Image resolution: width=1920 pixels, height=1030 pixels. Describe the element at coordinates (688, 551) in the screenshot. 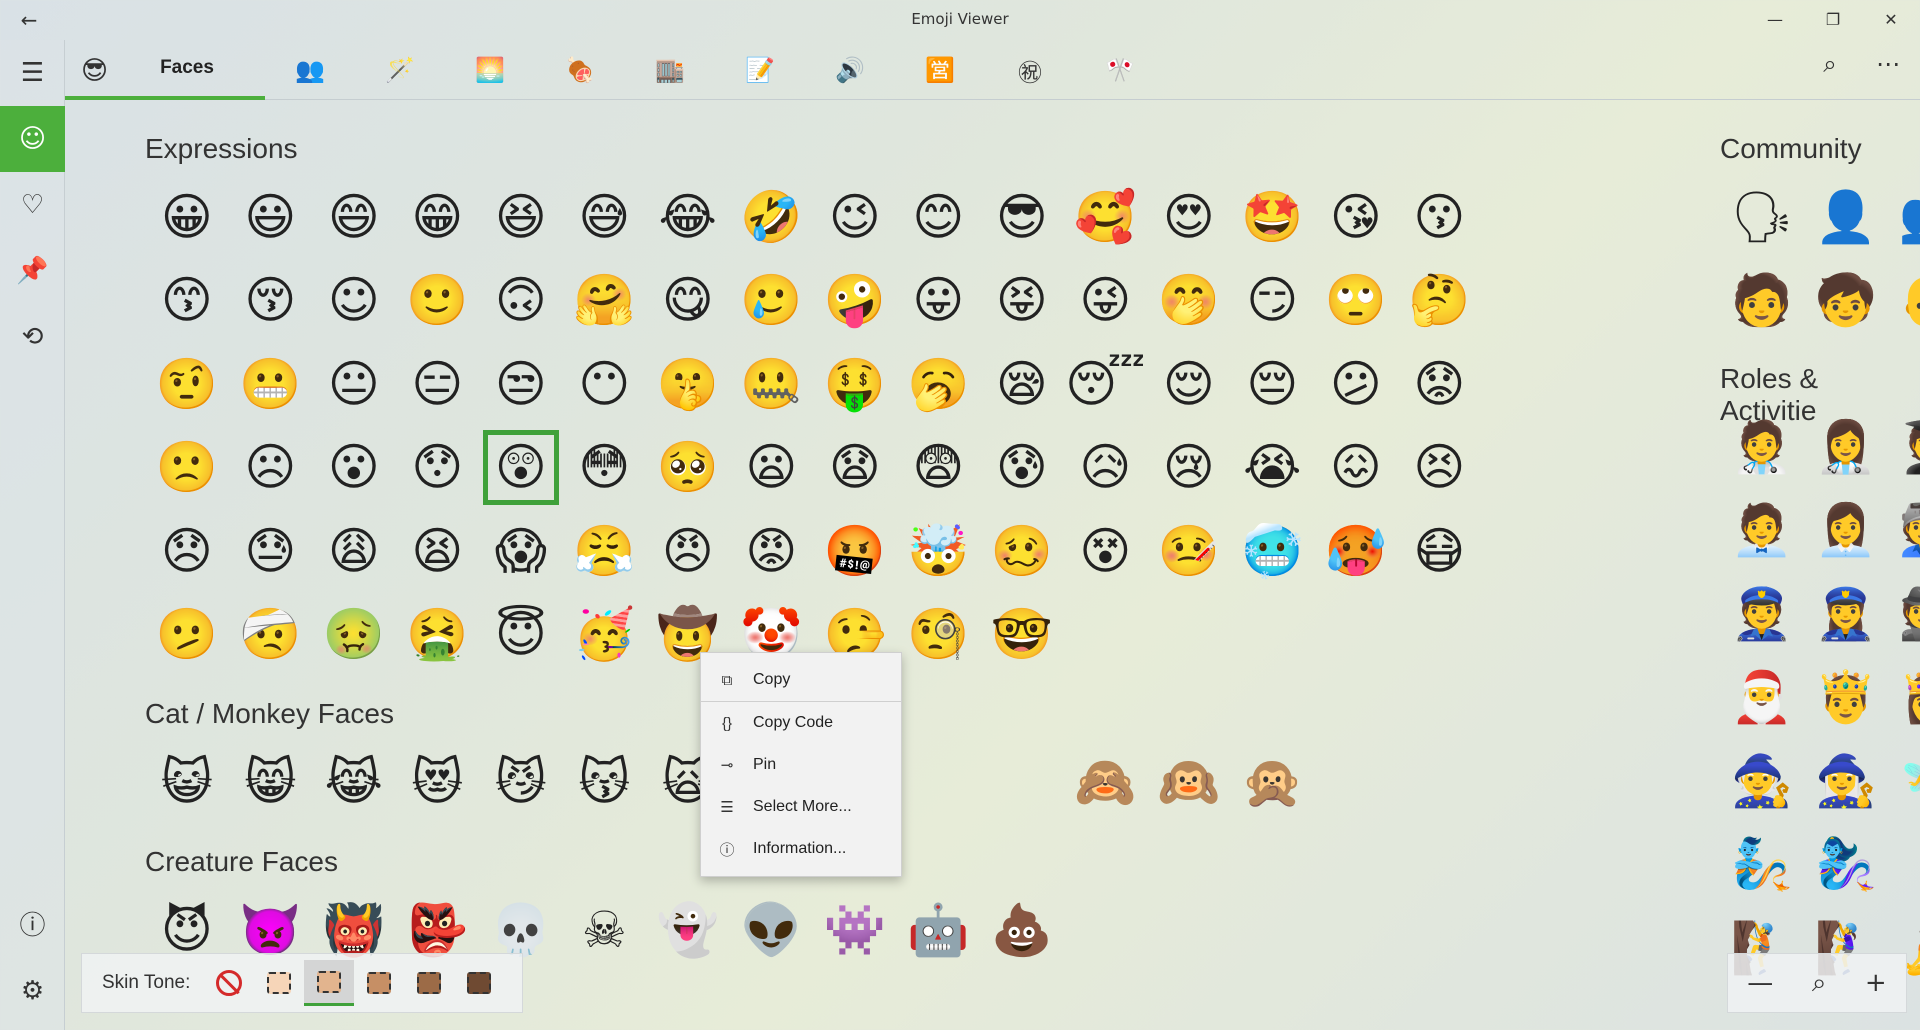

I see `emoji-cell: 😠` at that location.